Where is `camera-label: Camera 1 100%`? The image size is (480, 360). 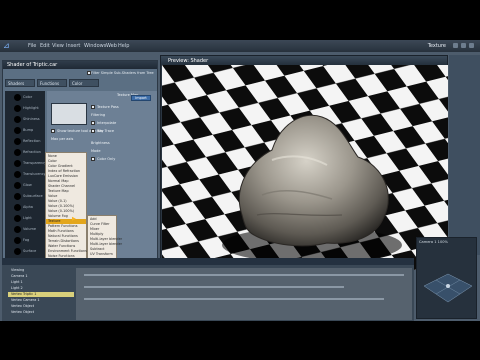
camera-label: Camera 1 100% is located at coordinates (433, 242).